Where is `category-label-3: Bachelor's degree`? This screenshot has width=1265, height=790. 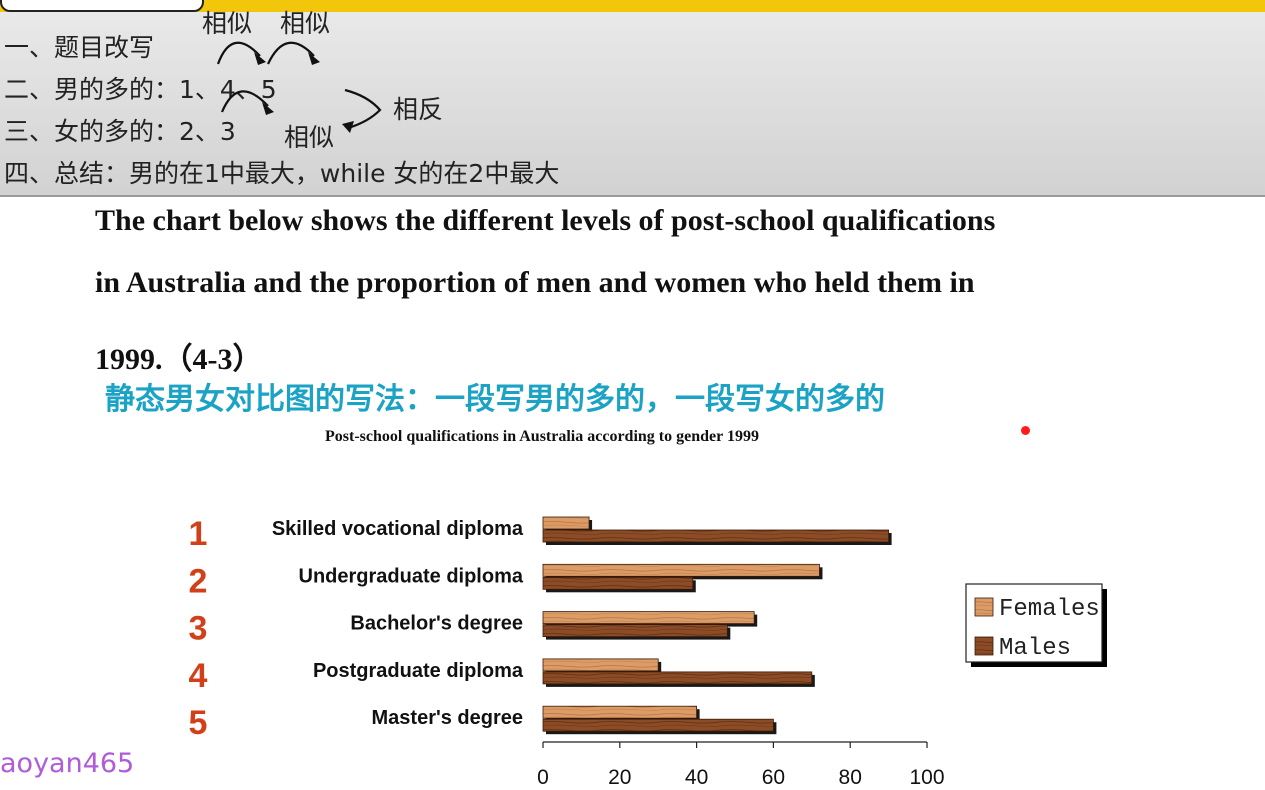 category-label-3: Bachelor's degree is located at coordinates (436, 624).